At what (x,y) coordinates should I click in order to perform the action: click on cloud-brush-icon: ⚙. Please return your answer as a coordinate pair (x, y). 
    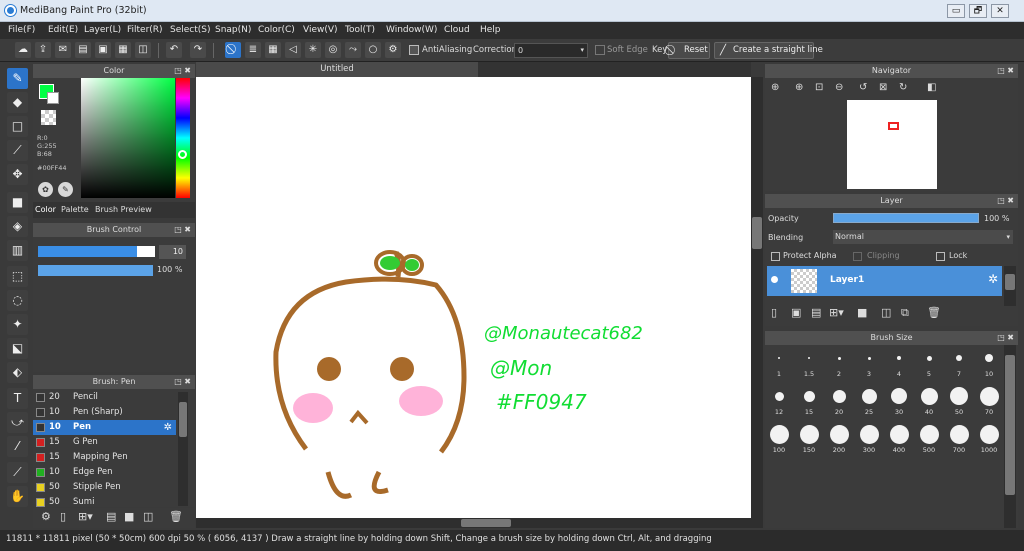
    Looking at the image, I should click on (46, 516).